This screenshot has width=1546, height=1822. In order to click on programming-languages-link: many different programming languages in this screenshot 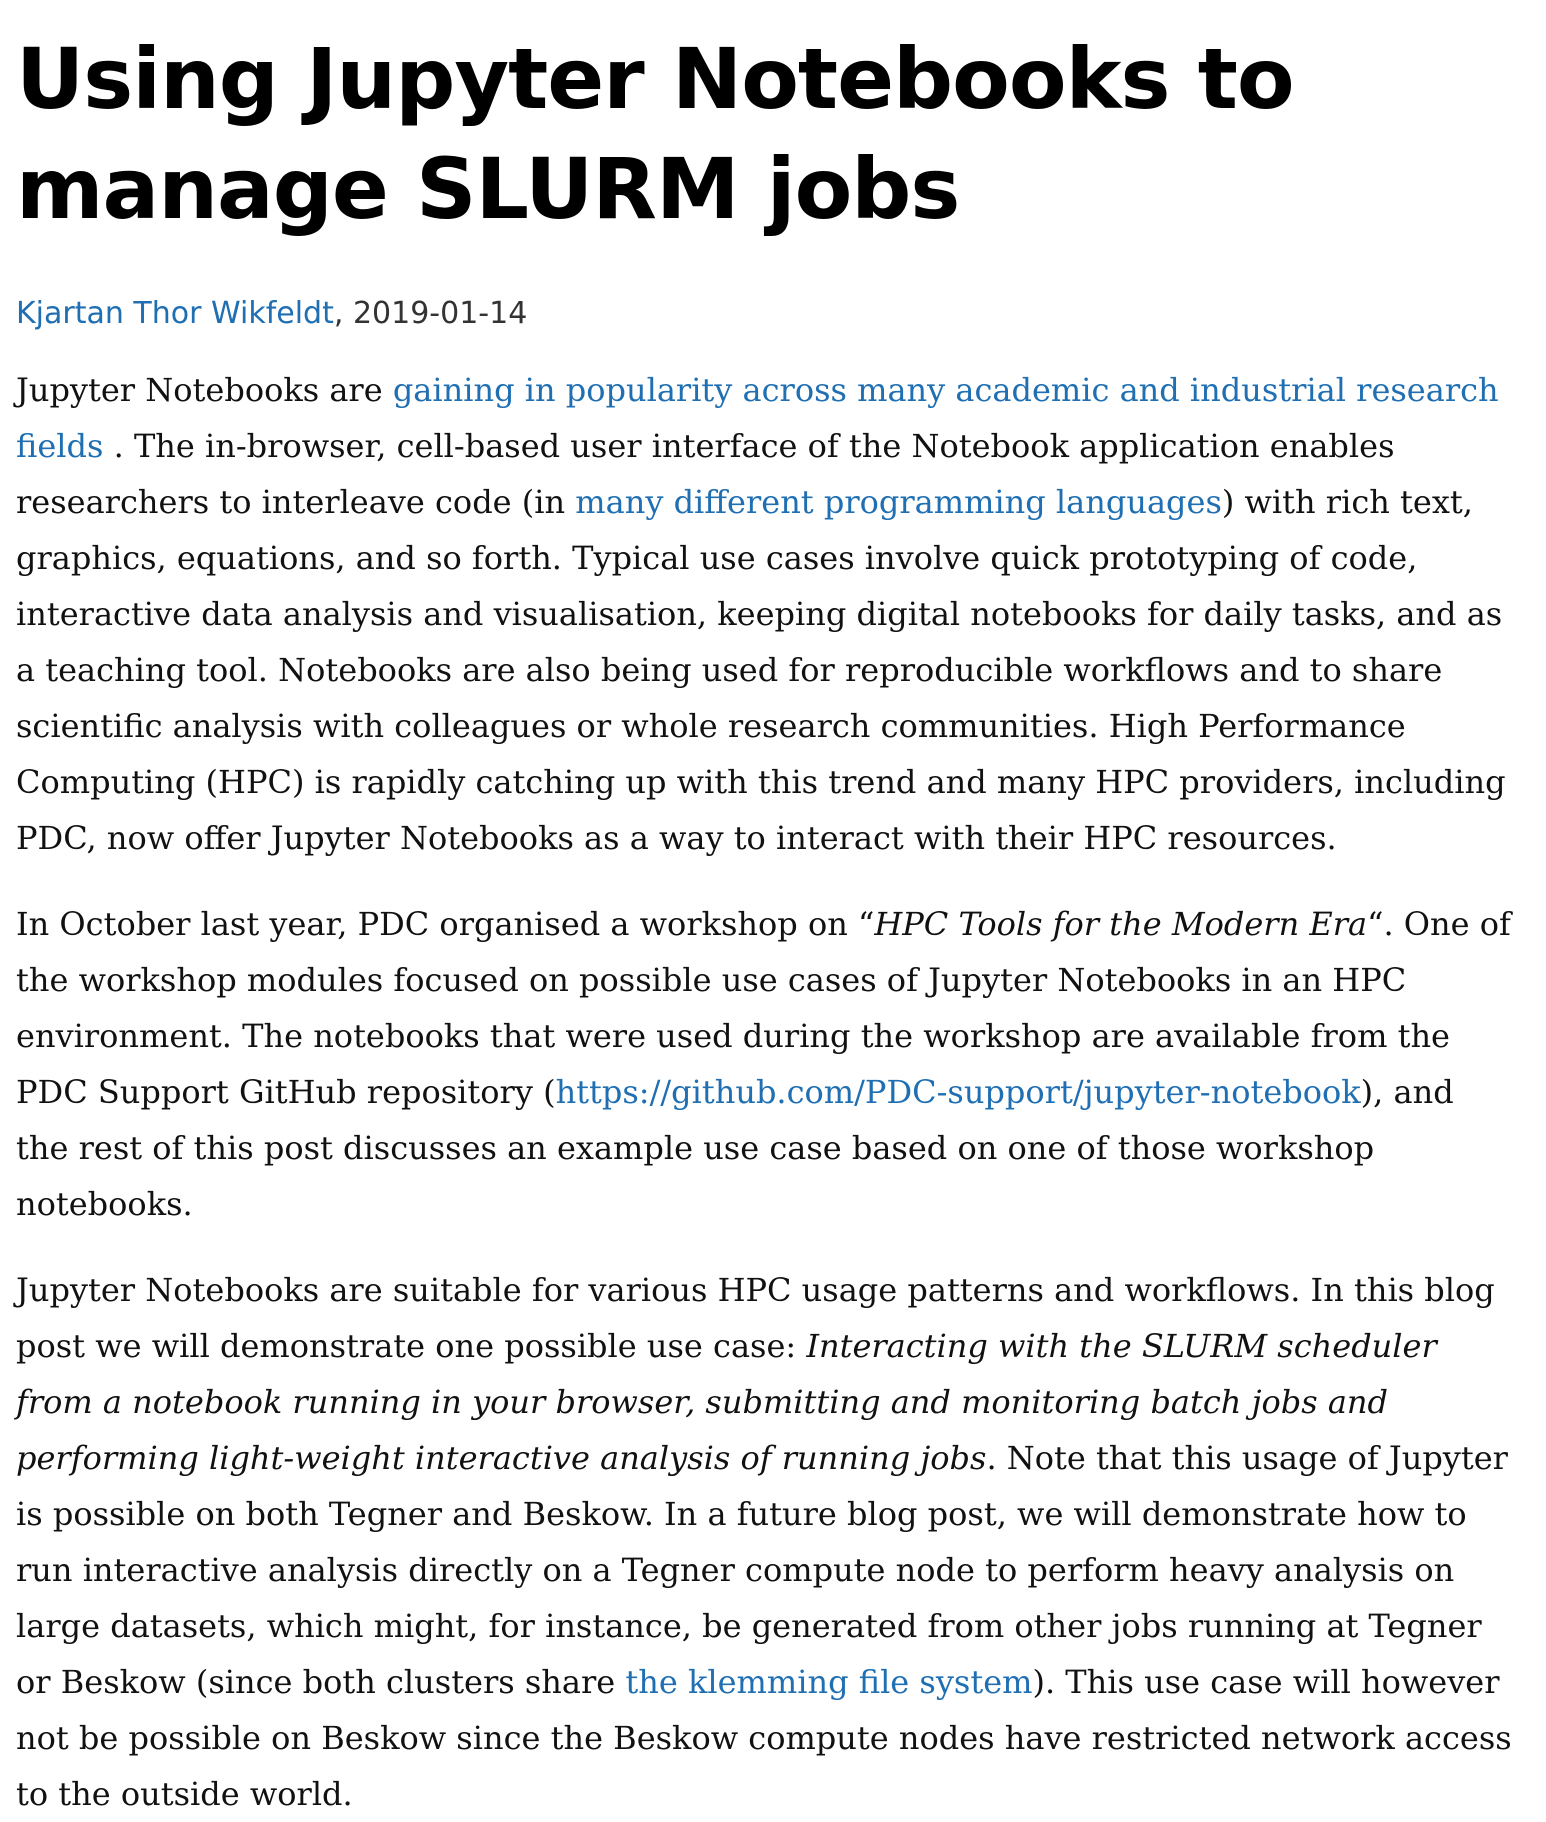, I will do `click(898, 502)`.